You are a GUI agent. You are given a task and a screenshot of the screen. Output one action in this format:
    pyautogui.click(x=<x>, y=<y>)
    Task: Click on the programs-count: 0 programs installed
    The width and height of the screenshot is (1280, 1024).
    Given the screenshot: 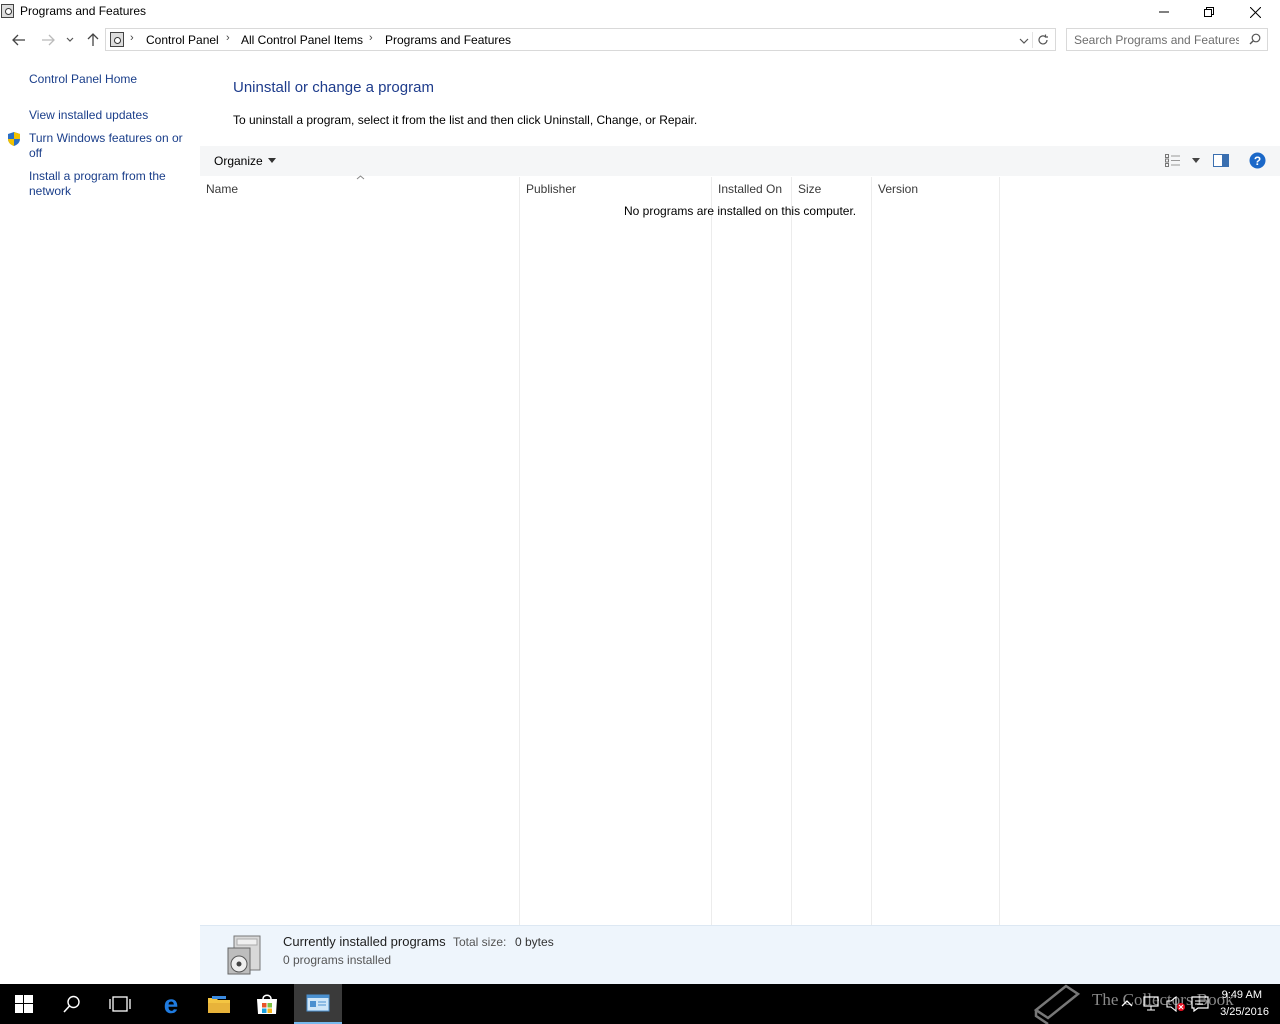 What is the action you would take?
    pyautogui.click(x=337, y=960)
    